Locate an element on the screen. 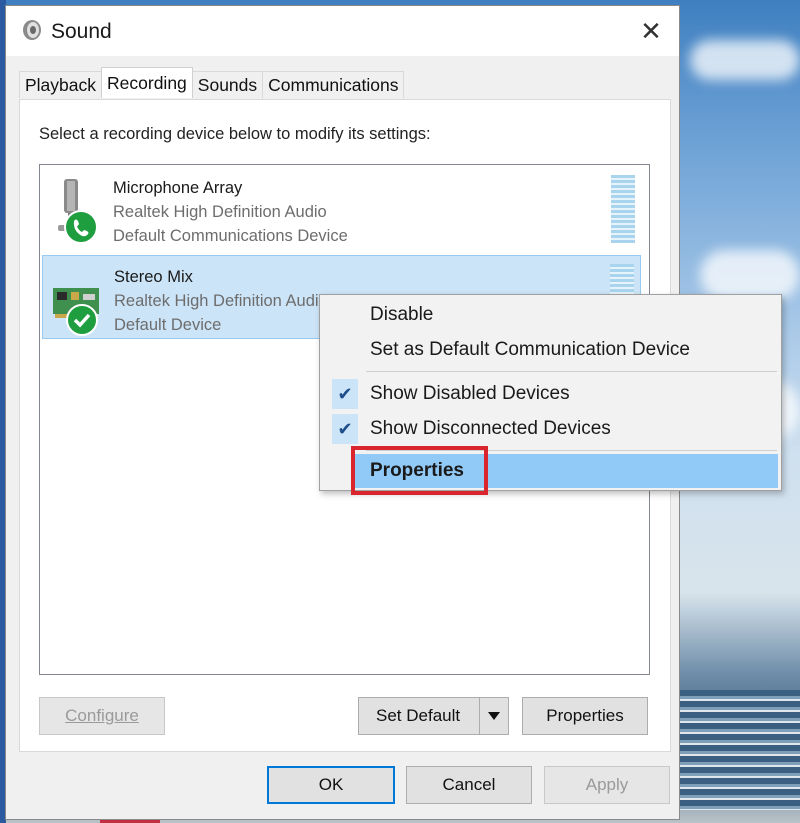 This screenshot has height=823, width=800. ok-label: OK is located at coordinates (331, 784).